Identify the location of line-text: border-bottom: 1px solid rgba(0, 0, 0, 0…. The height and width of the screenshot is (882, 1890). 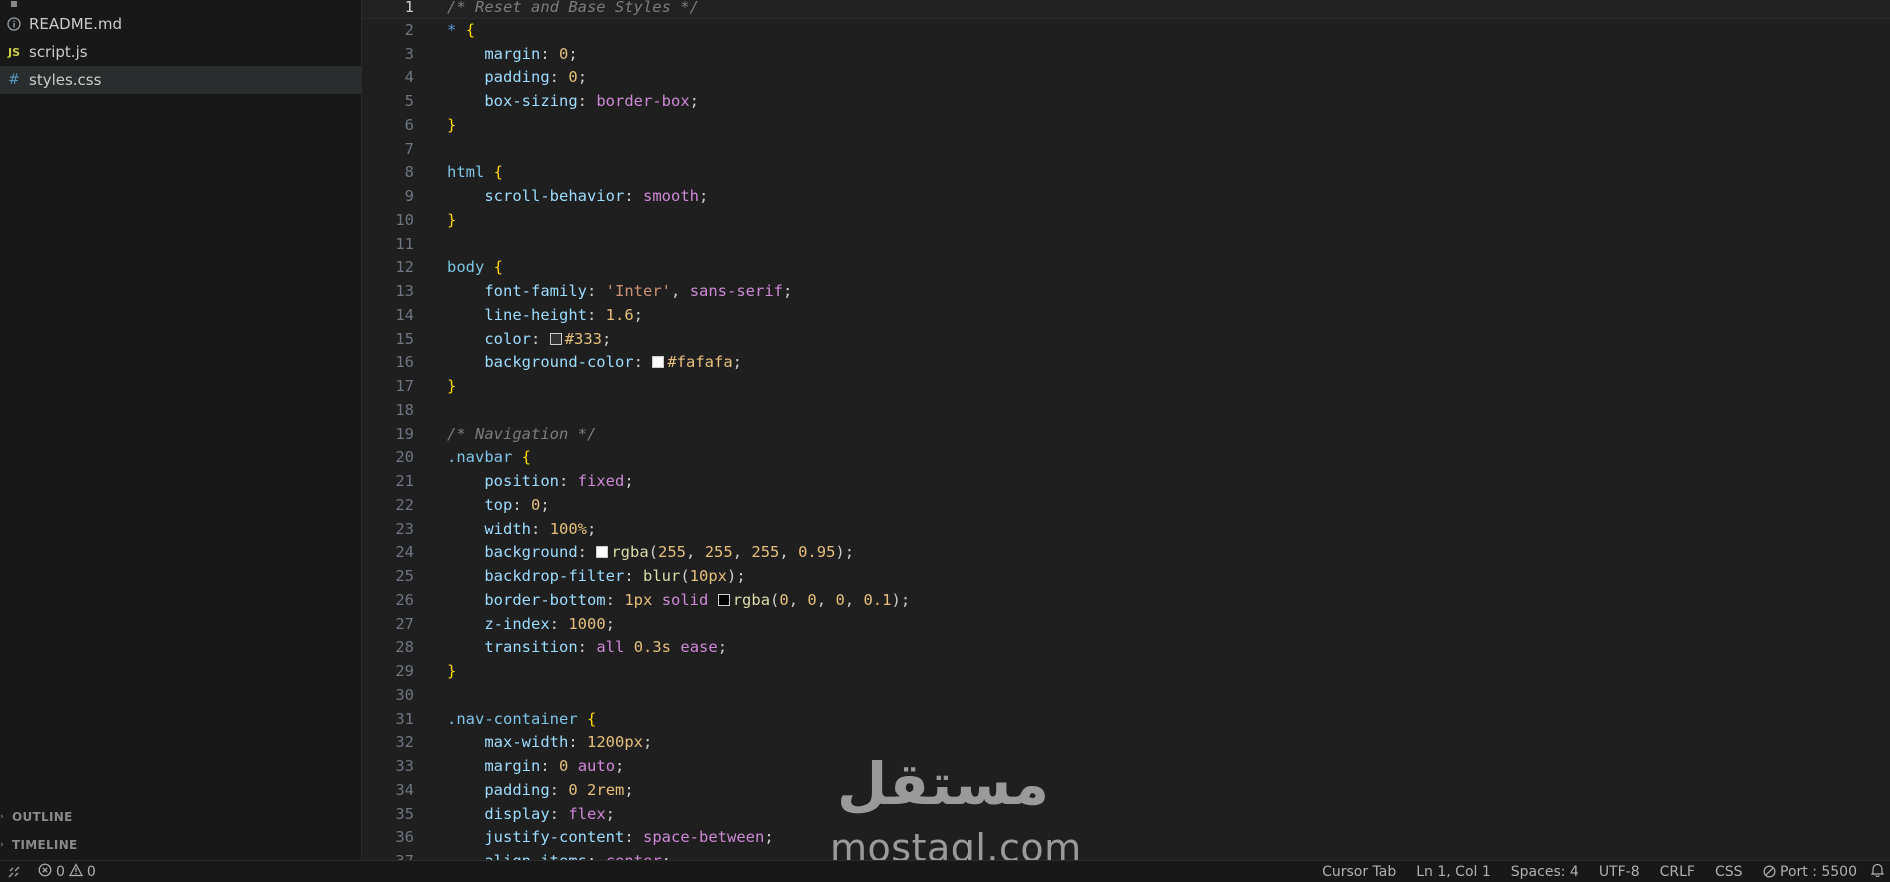
(678, 601).